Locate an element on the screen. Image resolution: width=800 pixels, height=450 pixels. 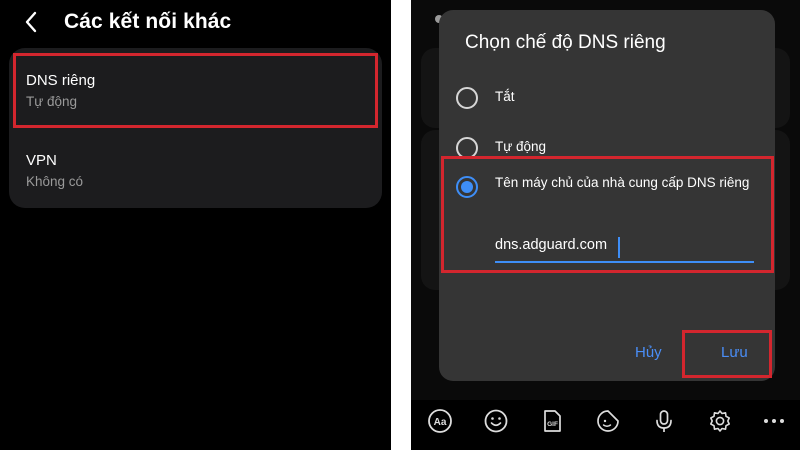
back-arrow-icon is located at coordinates (31, 22).